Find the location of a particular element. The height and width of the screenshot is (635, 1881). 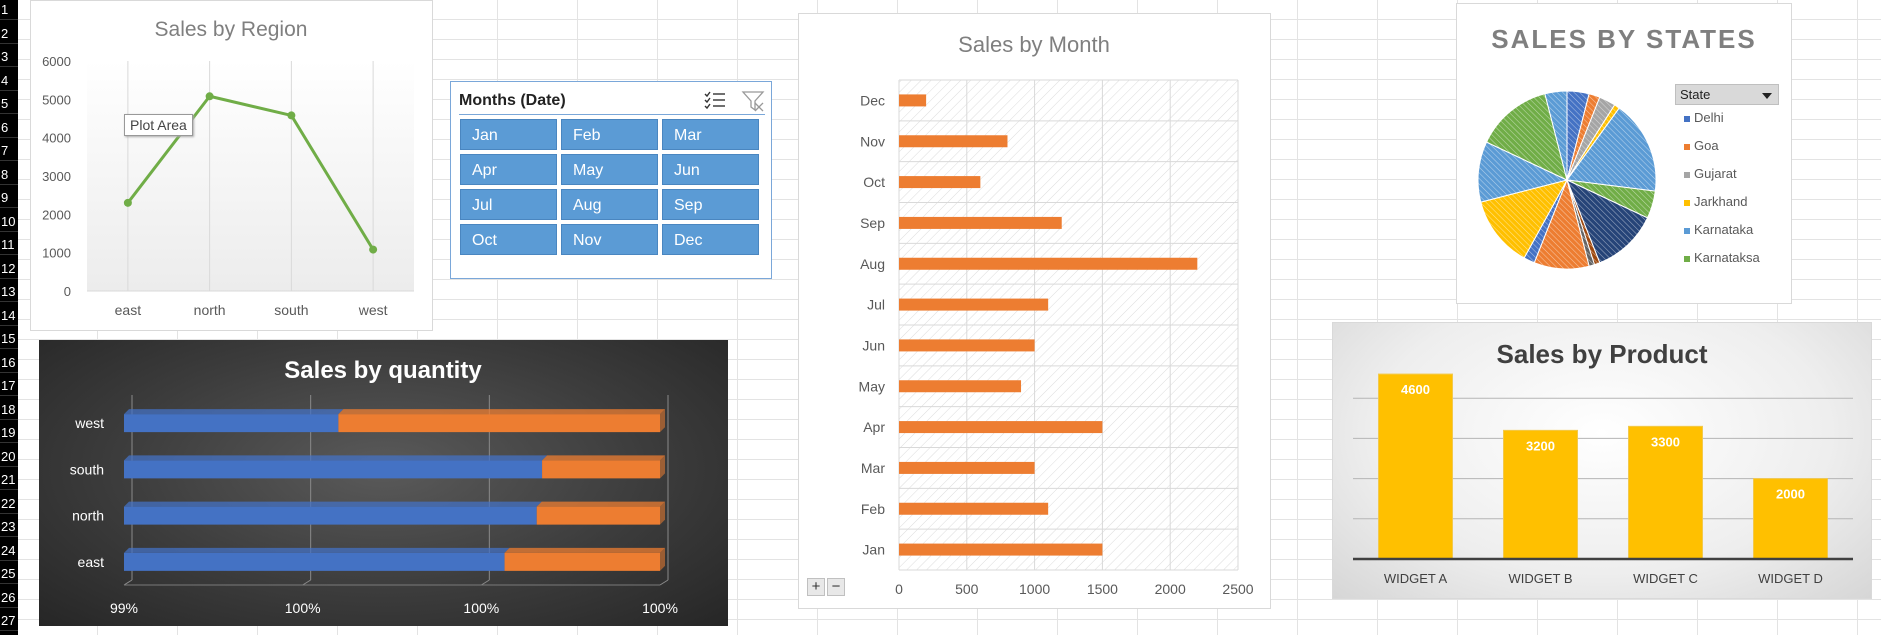

month-bar-aug is located at coordinates (1048, 263).